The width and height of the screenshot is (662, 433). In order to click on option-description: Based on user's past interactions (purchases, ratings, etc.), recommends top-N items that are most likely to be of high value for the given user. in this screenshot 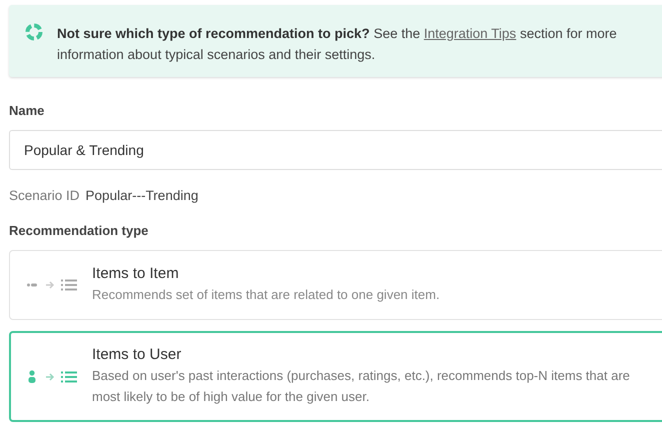, I will do `click(361, 386)`.